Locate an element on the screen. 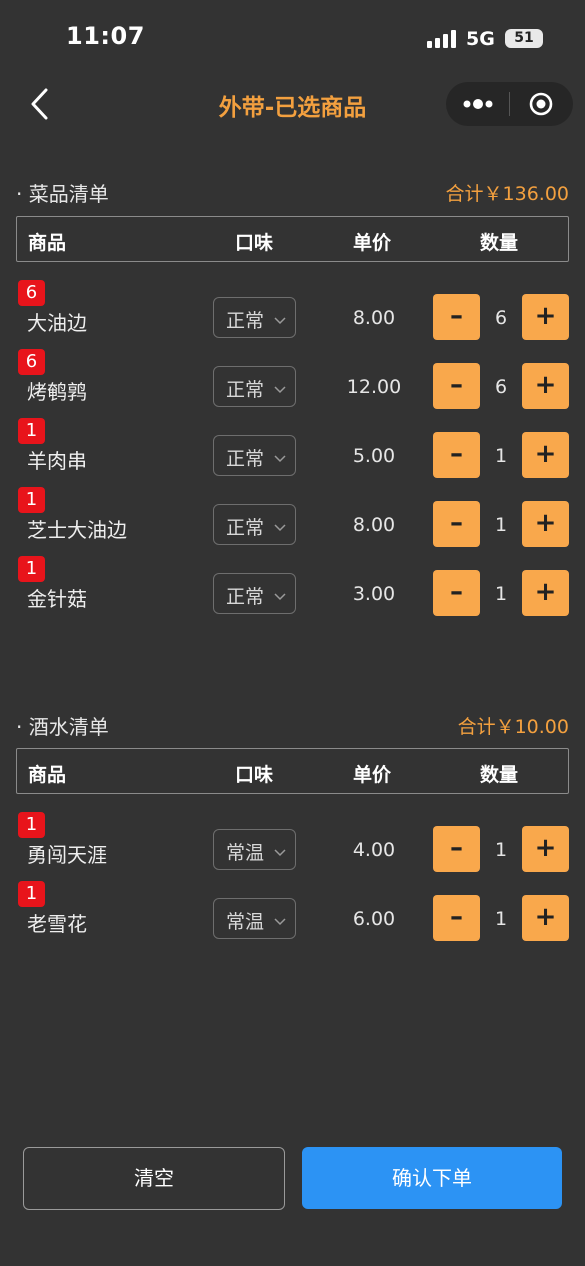 Image resolution: width=585 pixels, height=1266 pixels. item-name: 烤鹌鹑 is located at coordinates (57, 392).